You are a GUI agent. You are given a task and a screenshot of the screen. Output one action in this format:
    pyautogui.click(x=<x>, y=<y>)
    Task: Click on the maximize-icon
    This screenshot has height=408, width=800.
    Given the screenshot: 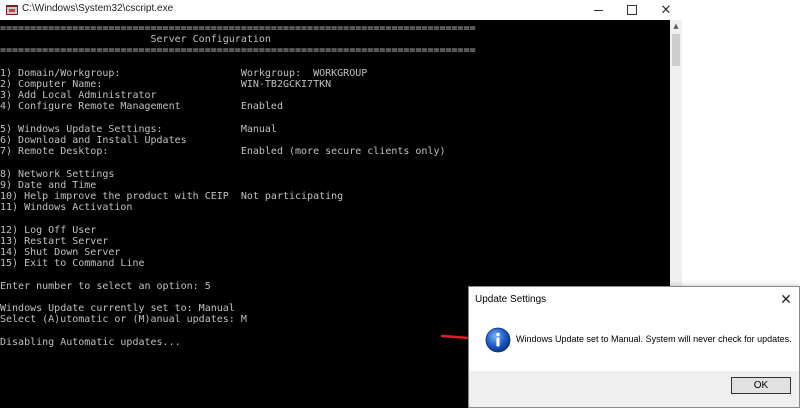 What is the action you would take?
    pyautogui.click(x=632, y=10)
    